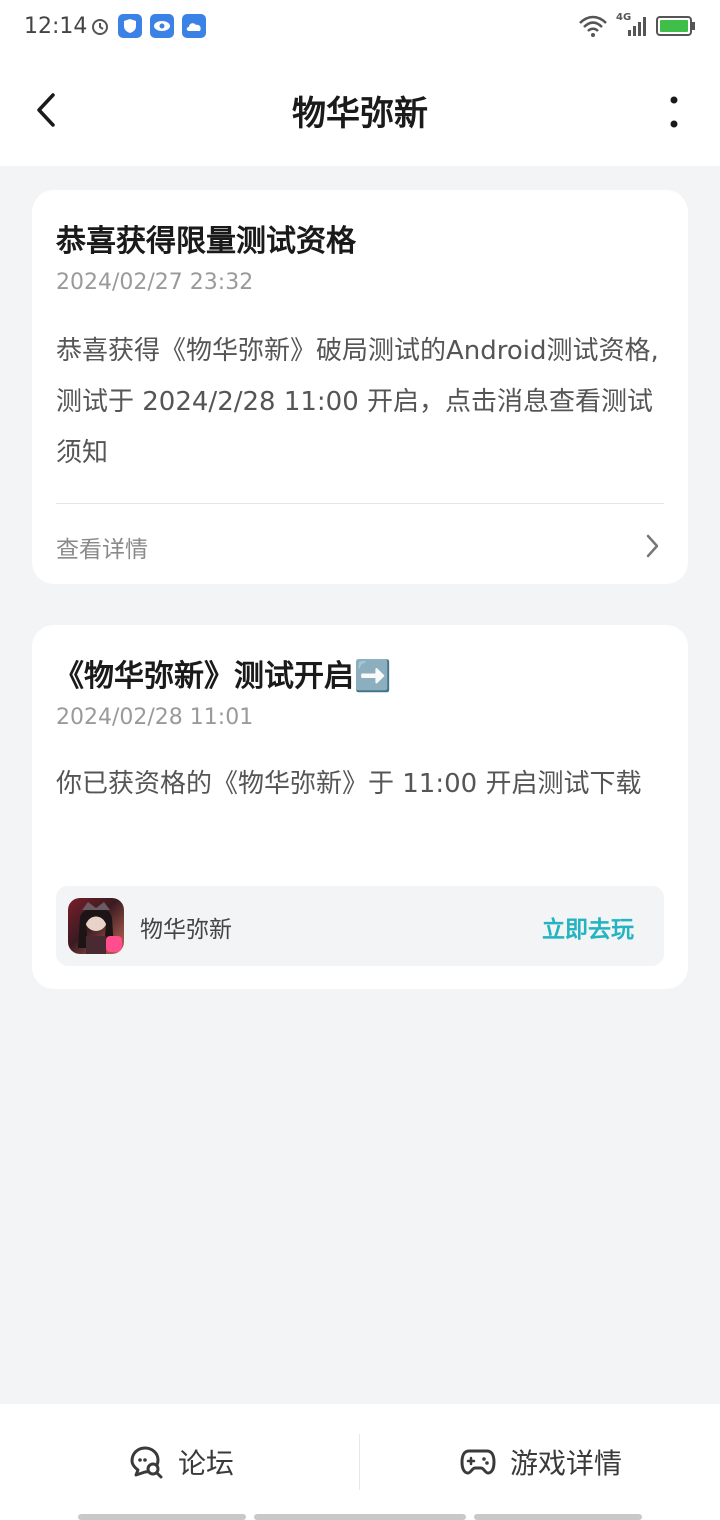  Describe the element at coordinates (56, 26) in the screenshot. I see `status-time: 12:14` at that location.